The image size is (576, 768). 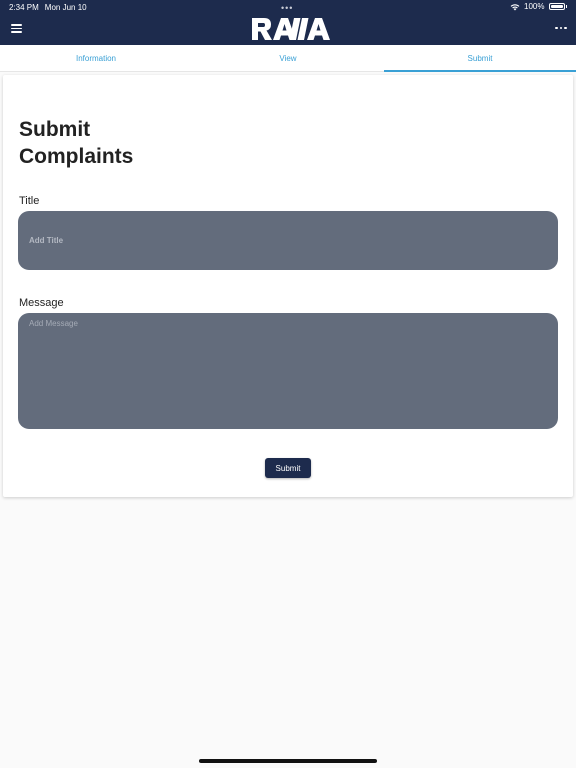 I want to click on status-date: Mon Jun 10, so click(x=65, y=7).